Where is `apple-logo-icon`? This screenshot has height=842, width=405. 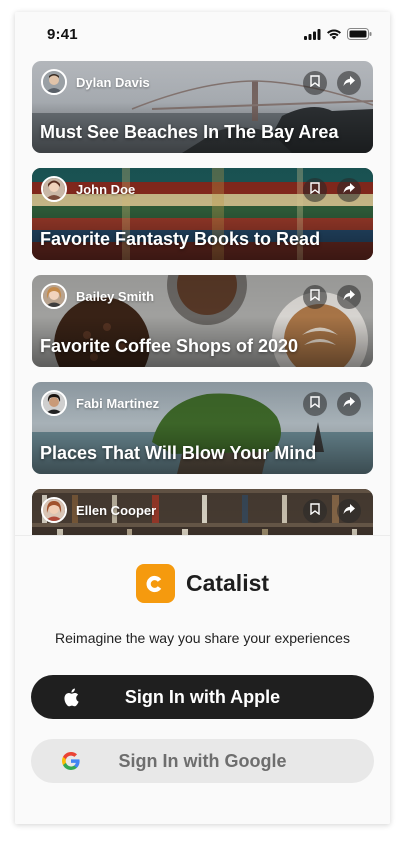
apple-logo-icon is located at coordinates (71, 697).